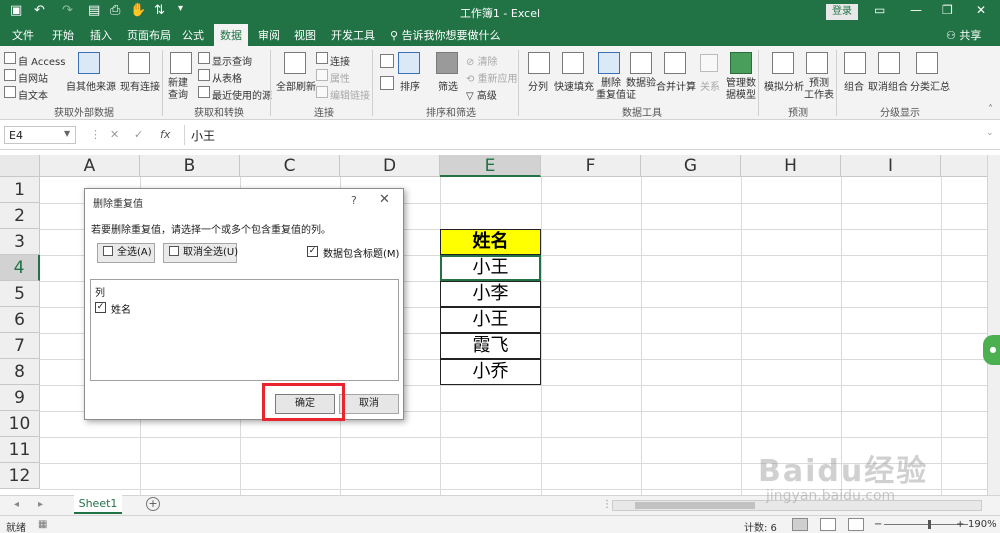 Image resolution: width=1000 pixels, height=533 pixels. I want to click on sort-button: 排序, so click(410, 85).